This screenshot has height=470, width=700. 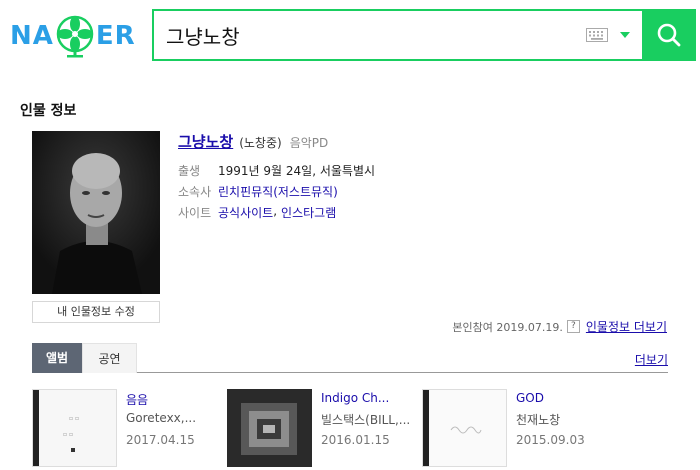 I want to click on person-occupation: 음악PD, so click(x=309, y=143).